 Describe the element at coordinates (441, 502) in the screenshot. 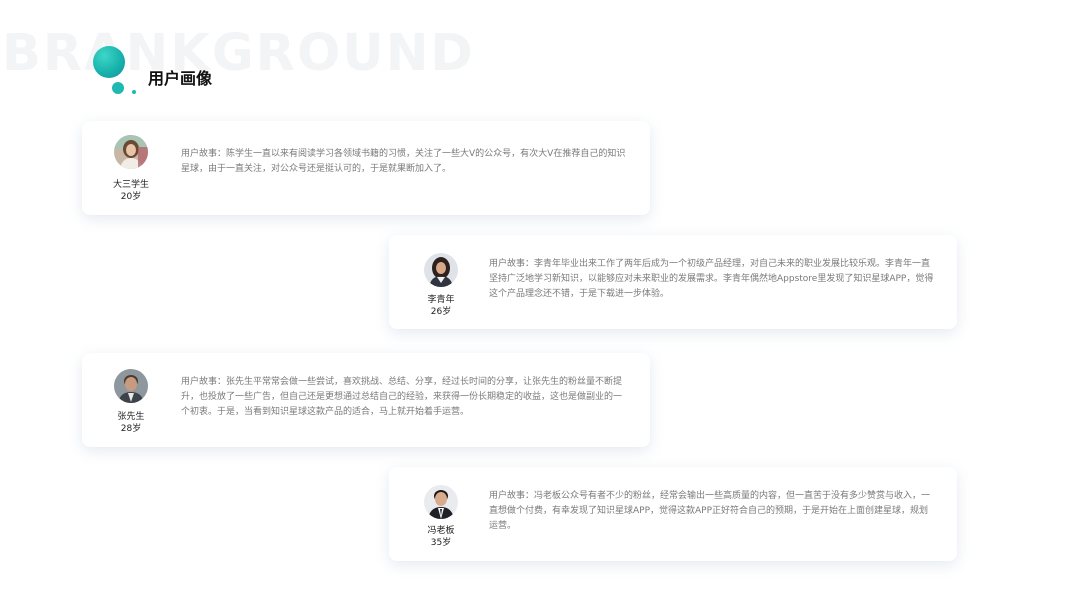

I see `man-in-suit-portrait-icon` at that location.